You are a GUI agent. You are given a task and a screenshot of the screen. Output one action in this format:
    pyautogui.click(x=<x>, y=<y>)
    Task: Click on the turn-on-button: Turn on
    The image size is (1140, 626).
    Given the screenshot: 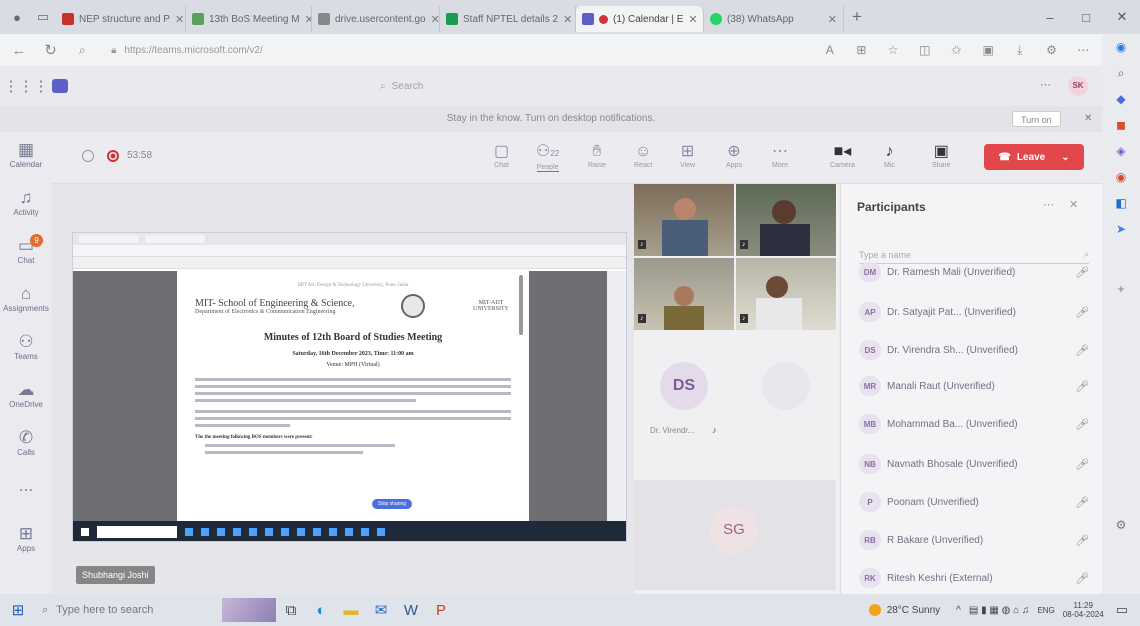 What is the action you would take?
    pyautogui.click(x=1036, y=119)
    